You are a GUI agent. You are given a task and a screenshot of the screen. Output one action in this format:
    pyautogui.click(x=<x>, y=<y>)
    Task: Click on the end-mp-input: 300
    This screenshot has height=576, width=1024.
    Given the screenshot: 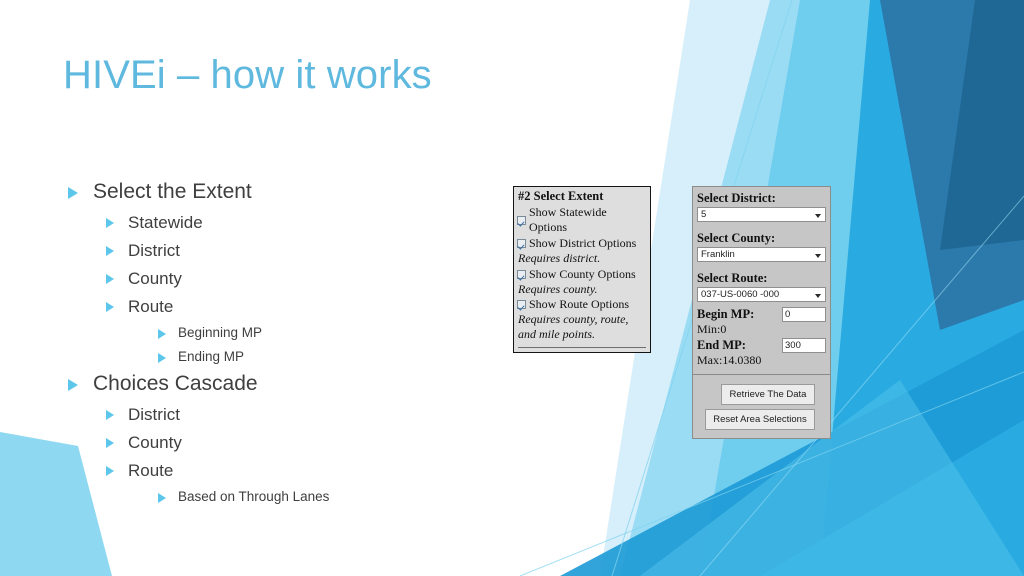 What is the action you would take?
    pyautogui.click(x=804, y=345)
    